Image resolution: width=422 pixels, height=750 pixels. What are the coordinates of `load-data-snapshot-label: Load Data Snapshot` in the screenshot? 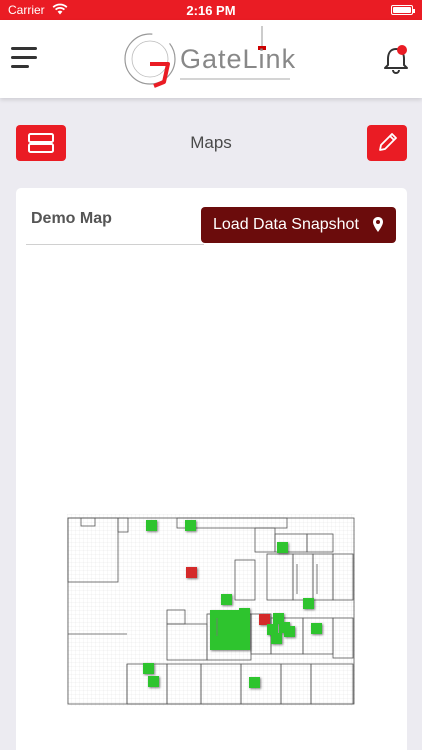 It's located at (286, 224).